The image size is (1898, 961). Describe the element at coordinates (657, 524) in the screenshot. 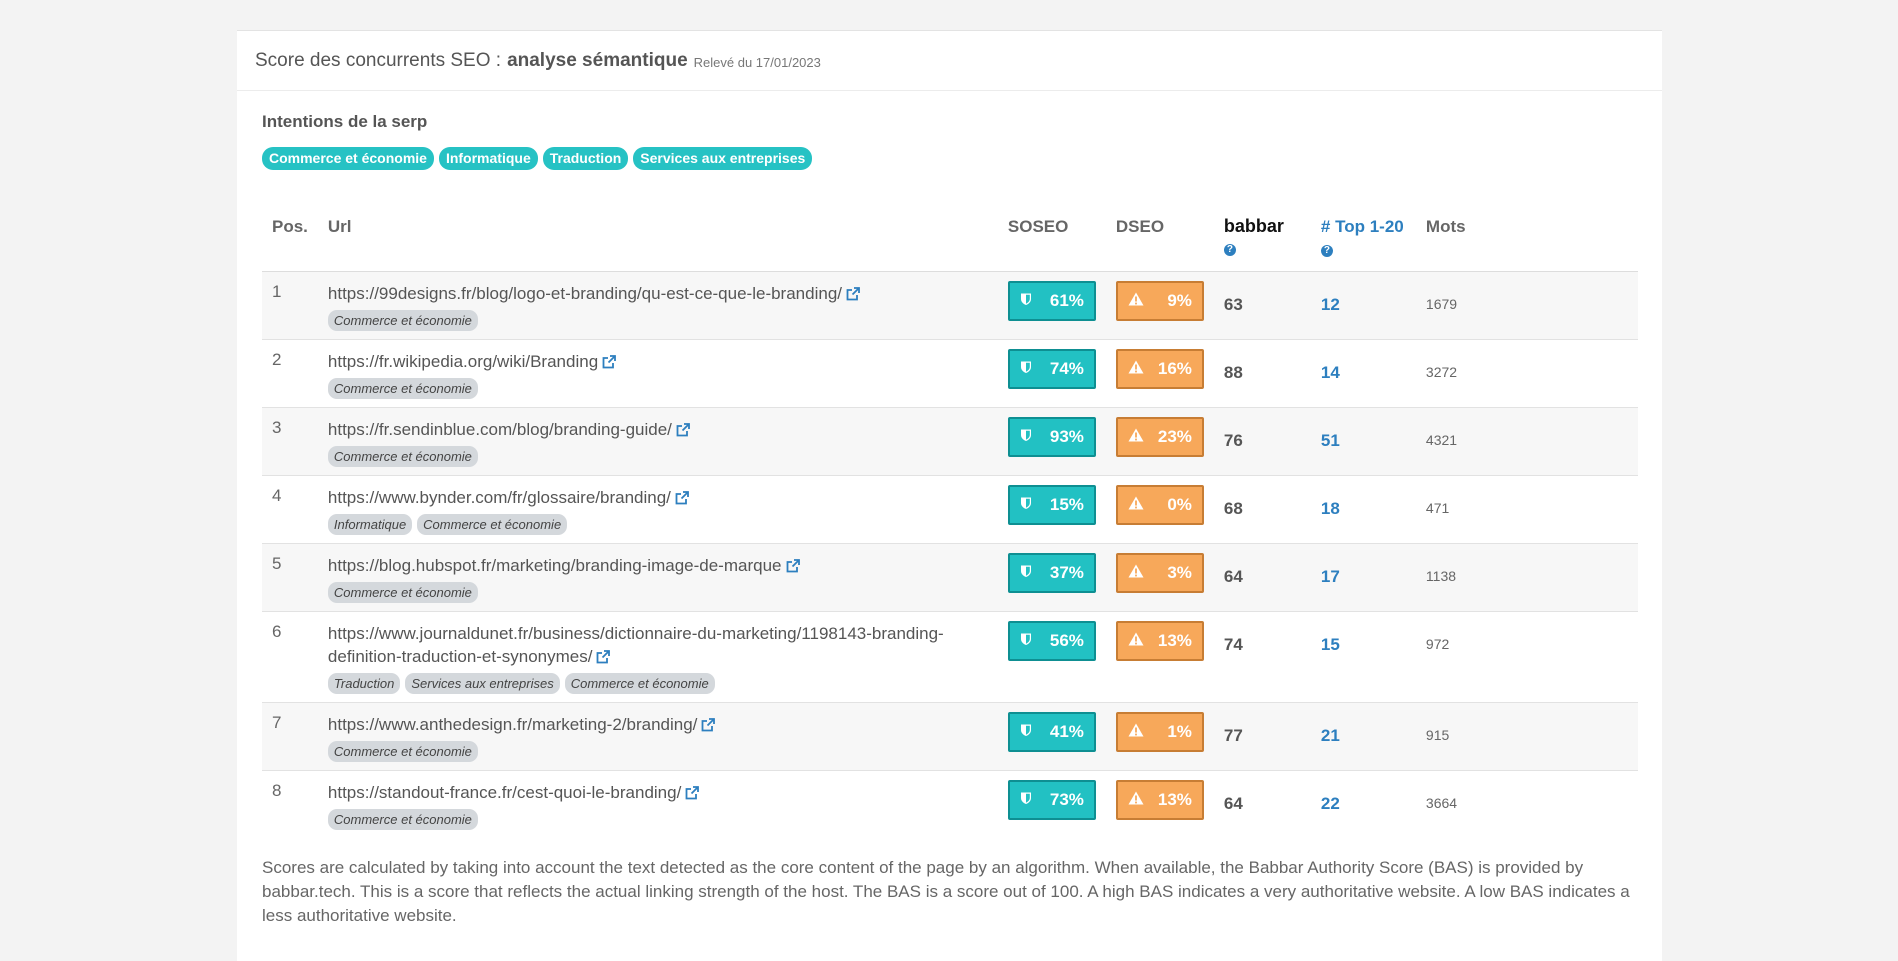

I see `row-tags: Informatique Commerce et économie` at that location.